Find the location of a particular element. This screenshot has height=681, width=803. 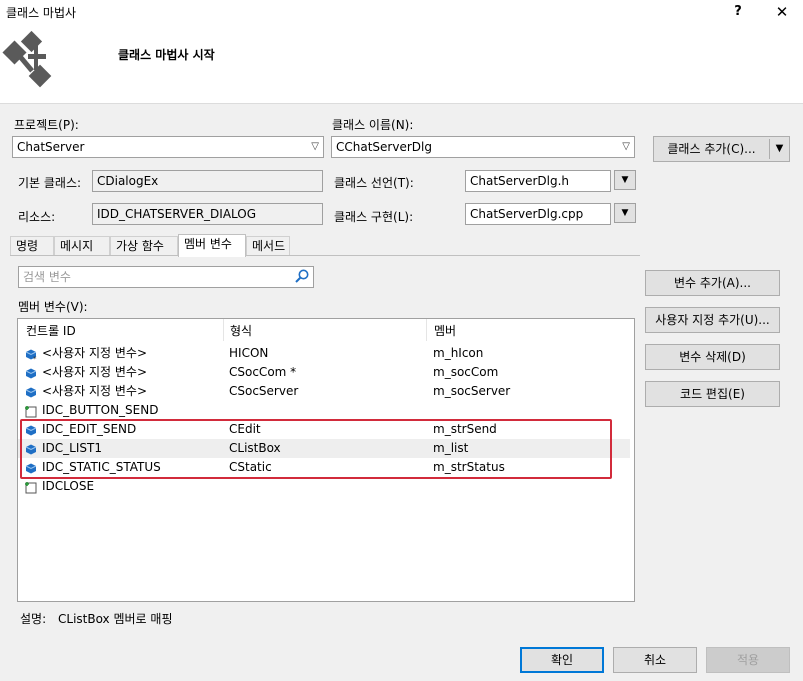

search-variables-input: 검색 변수 is located at coordinates (166, 277).